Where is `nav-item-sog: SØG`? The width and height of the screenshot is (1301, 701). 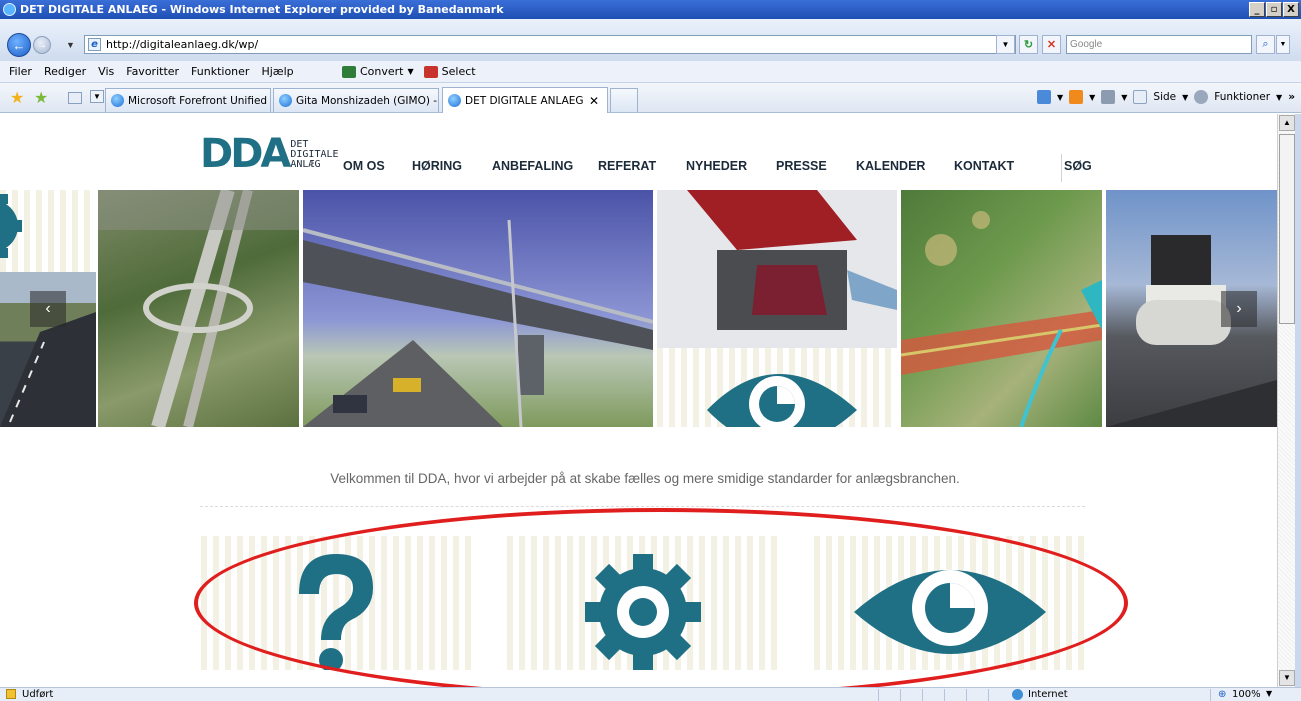
nav-item-sog: SØG is located at coordinates (1084, 166).